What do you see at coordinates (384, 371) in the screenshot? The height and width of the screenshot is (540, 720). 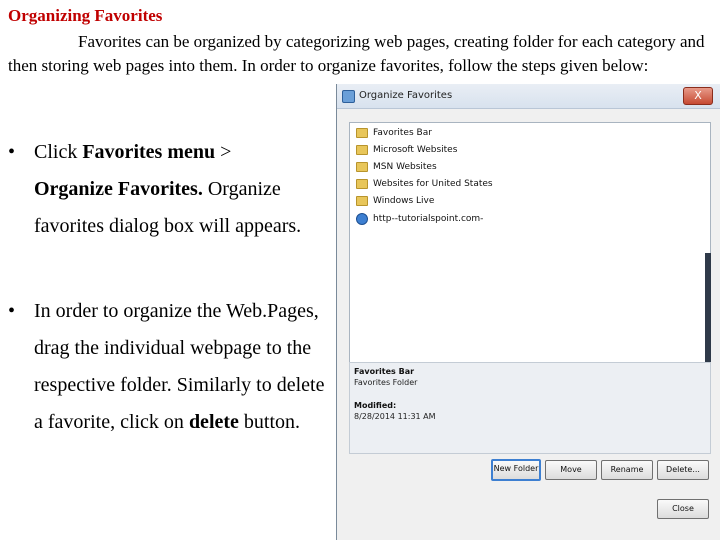 I see `details-name: Favorites Bar` at bounding box center [384, 371].